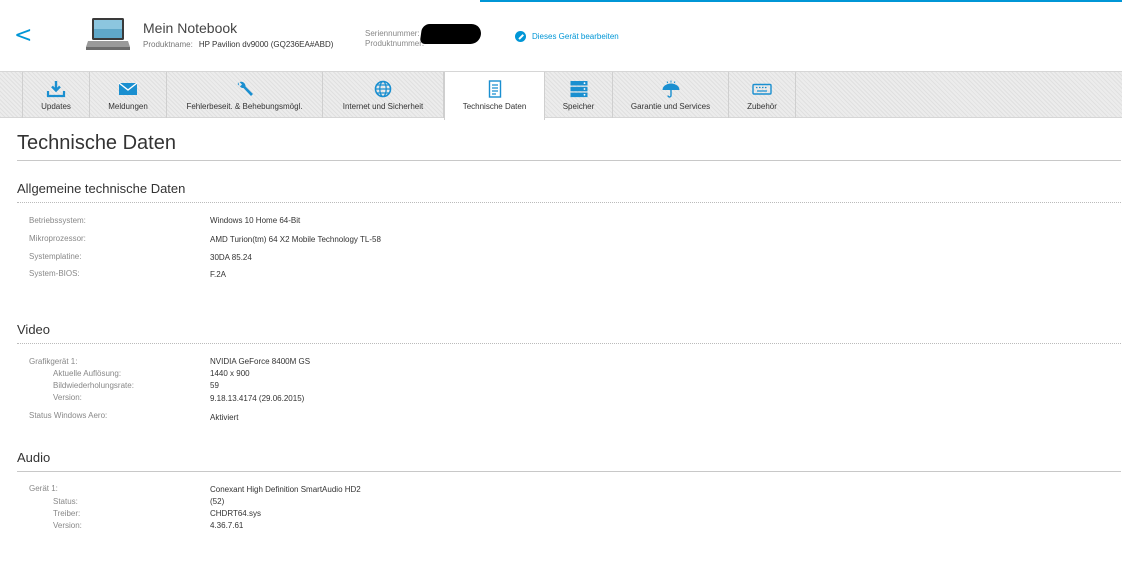 The width and height of the screenshot is (1122, 562). I want to click on spec-value: CHDRT64.sys, so click(235, 513).